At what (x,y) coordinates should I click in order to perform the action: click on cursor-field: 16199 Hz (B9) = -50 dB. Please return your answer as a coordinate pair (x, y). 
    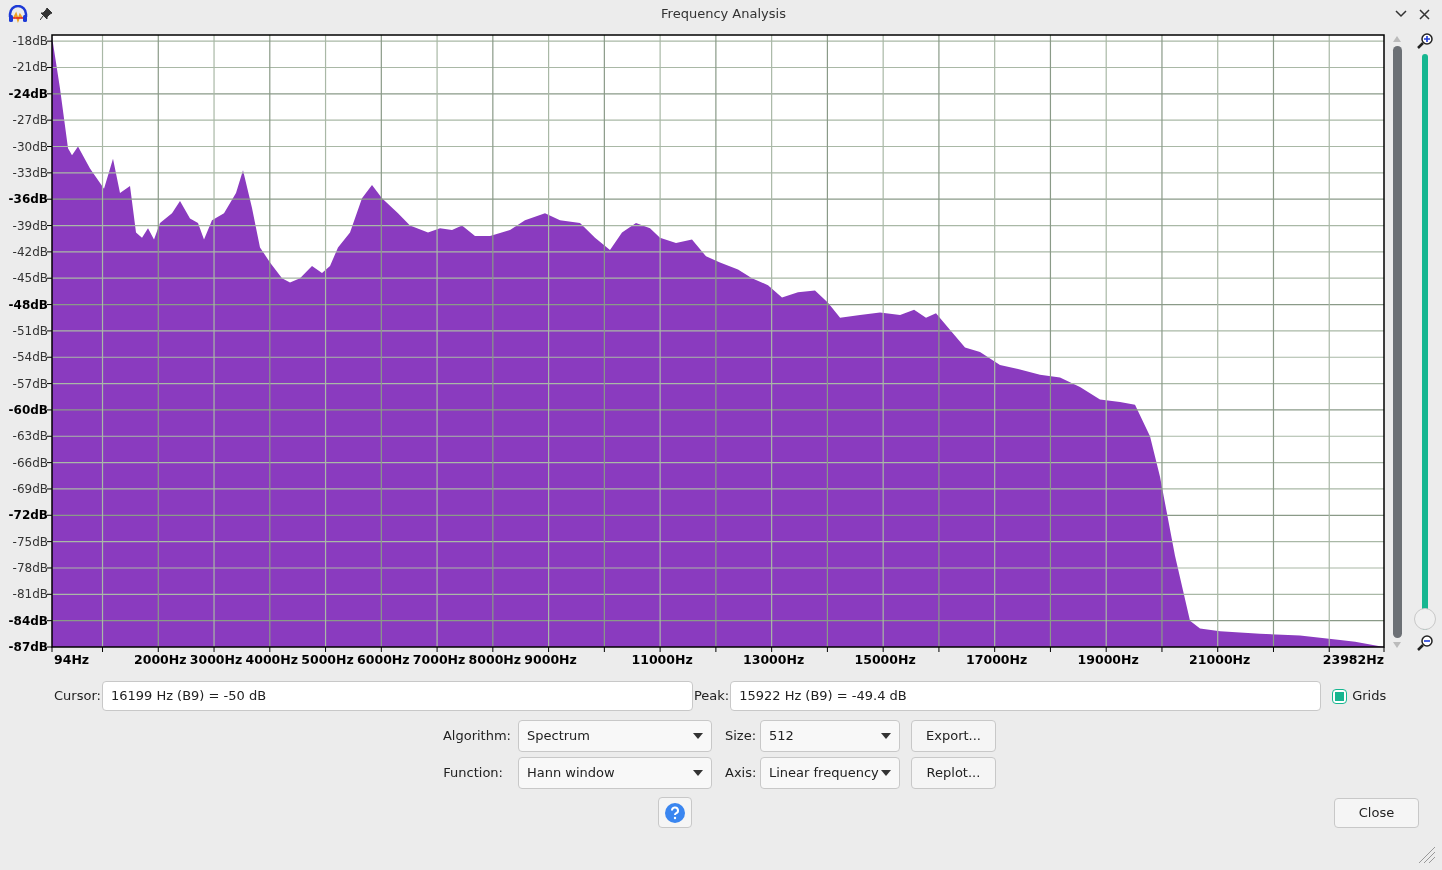
    Looking at the image, I should click on (397, 696).